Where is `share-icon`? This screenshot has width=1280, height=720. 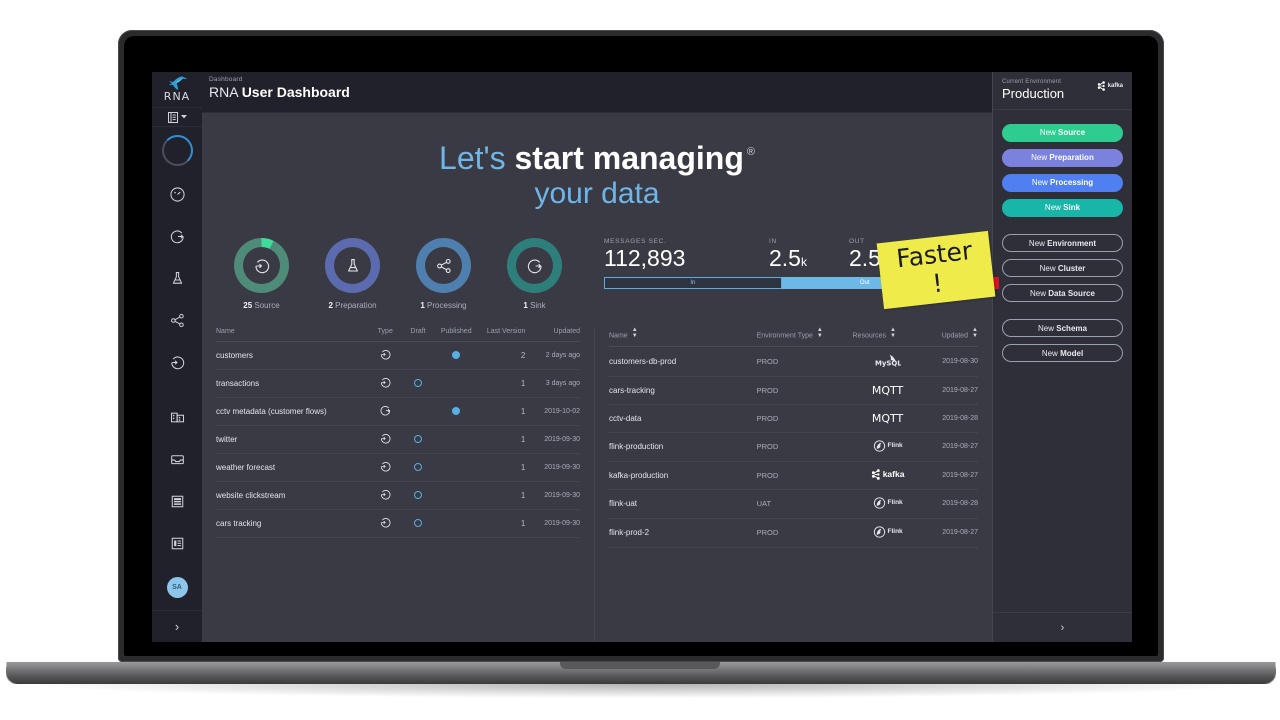
share-icon is located at coordinates (177, 320).